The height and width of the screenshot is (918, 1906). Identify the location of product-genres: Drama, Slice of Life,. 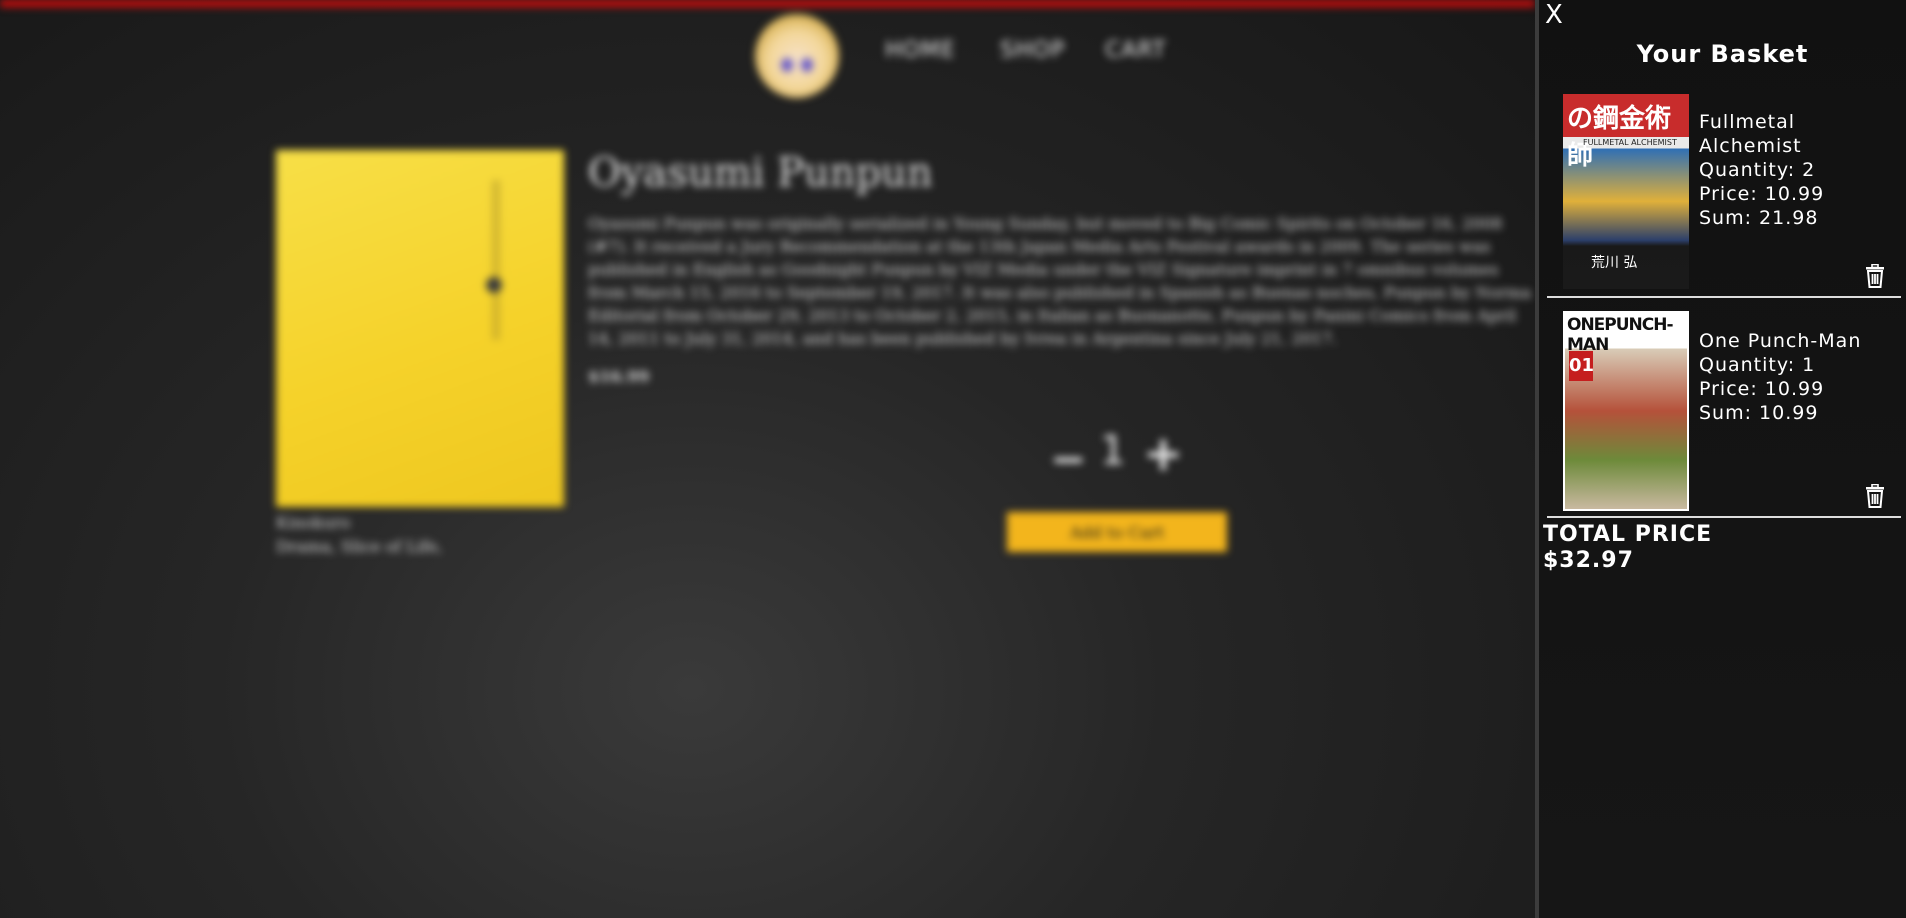
(359, 546).